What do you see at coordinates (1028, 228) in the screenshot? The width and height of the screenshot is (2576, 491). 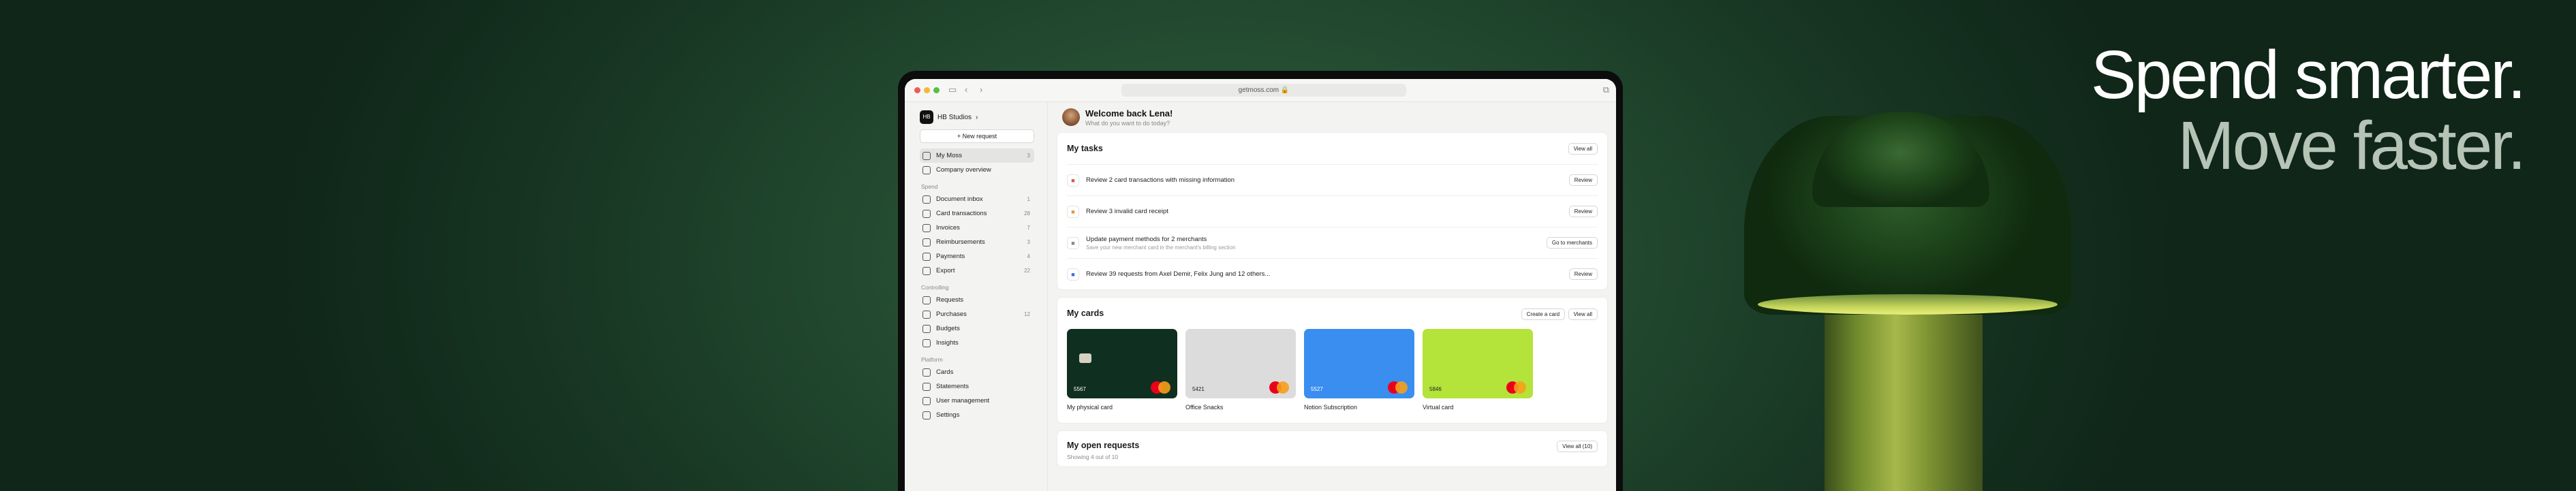 I see `sidebar-item-count: 7` at bounding box center [1028, 228].